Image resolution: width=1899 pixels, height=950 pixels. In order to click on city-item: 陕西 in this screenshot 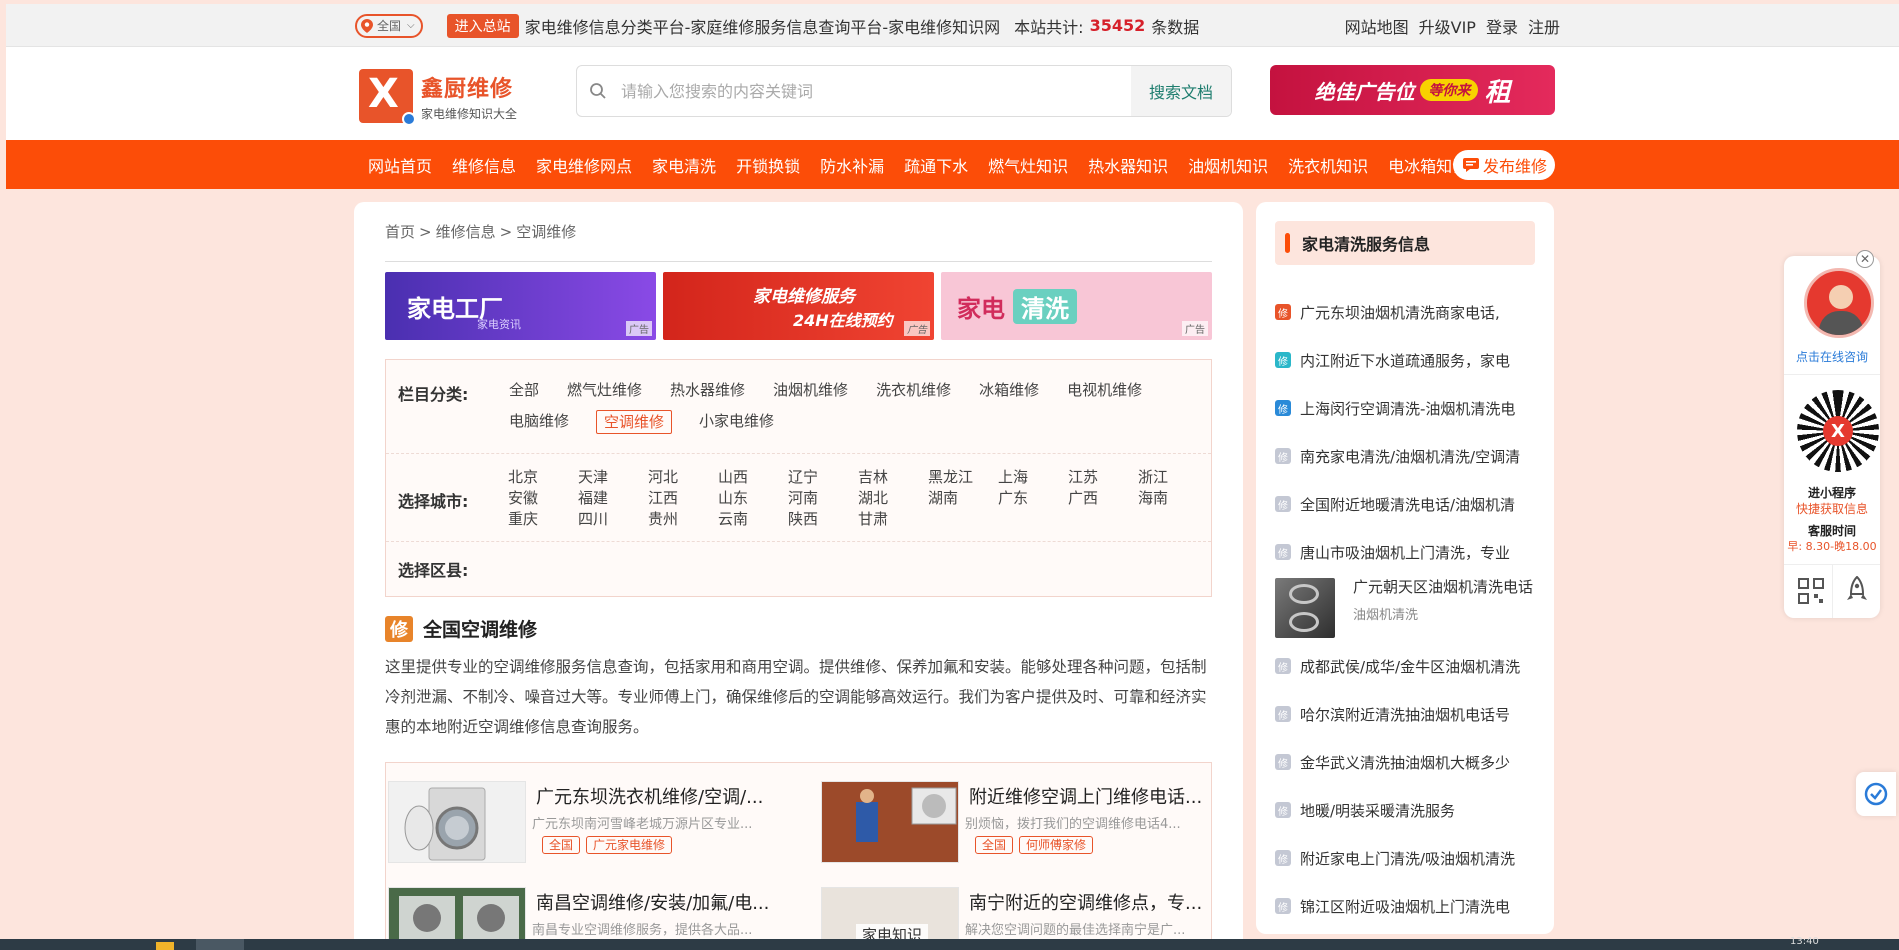, I will do `click(823, 519)`.